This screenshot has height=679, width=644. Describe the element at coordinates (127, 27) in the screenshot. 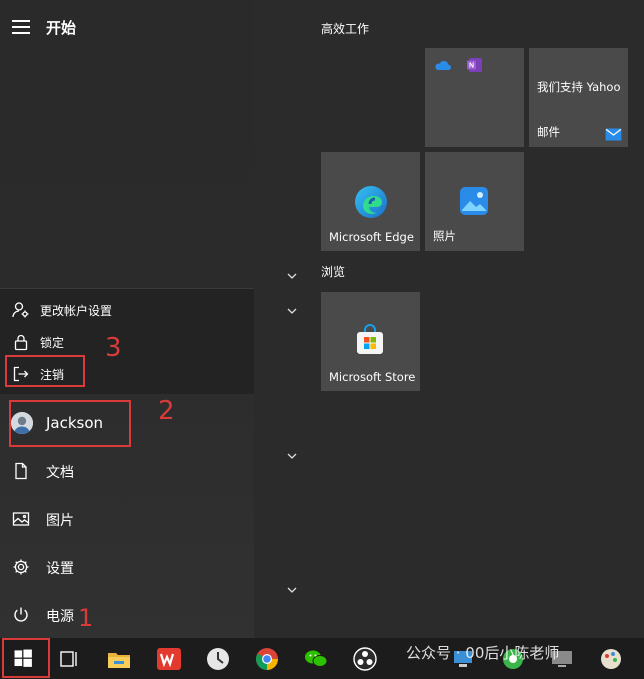

I see `start-header: 开始` at that location.